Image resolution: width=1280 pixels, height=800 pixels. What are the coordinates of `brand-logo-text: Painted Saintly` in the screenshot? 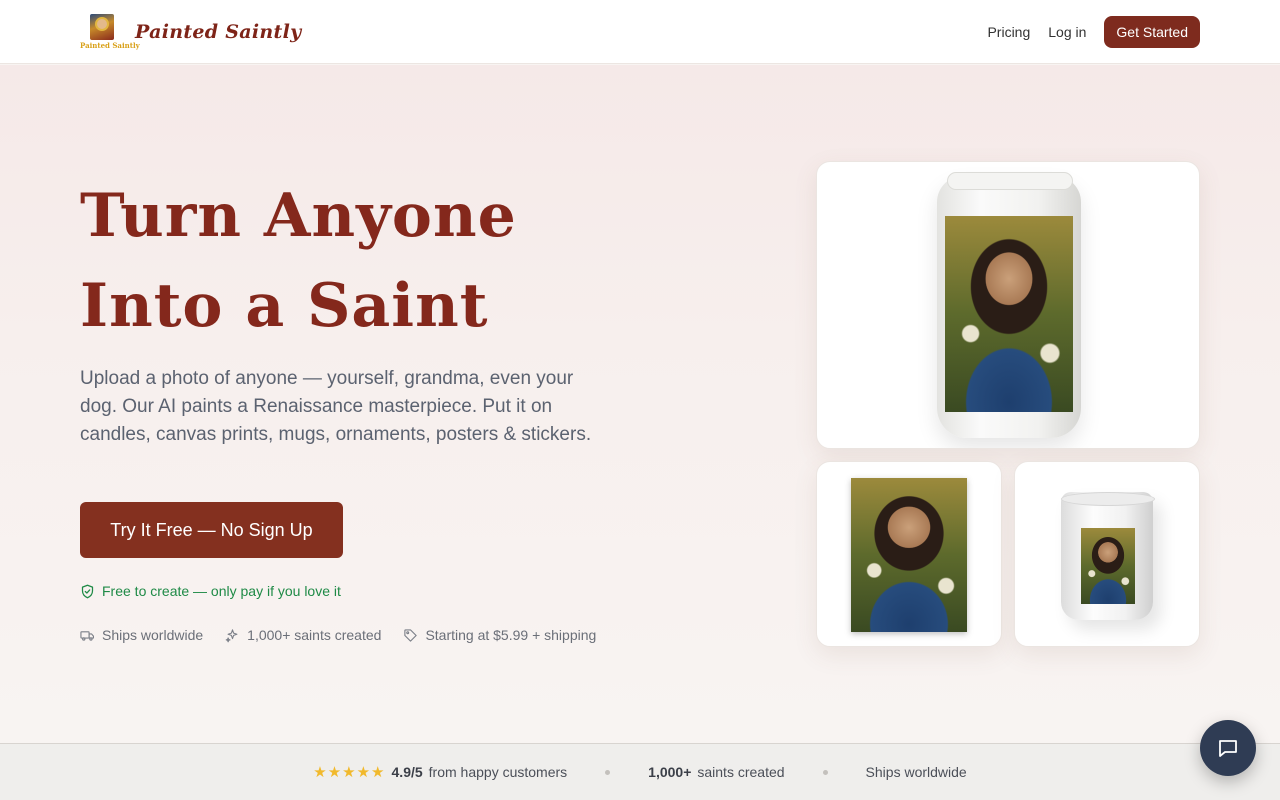 It's located at (110, 45).